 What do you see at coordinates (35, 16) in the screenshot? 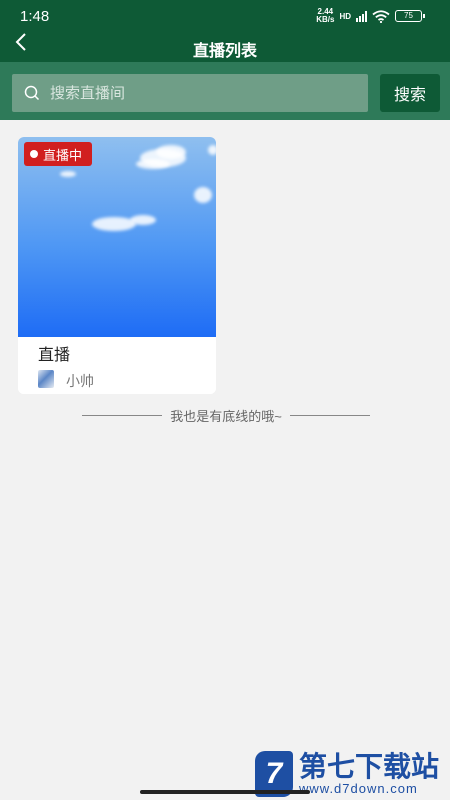
I see `status-time: 1:48` at bounding box center [35, 16].